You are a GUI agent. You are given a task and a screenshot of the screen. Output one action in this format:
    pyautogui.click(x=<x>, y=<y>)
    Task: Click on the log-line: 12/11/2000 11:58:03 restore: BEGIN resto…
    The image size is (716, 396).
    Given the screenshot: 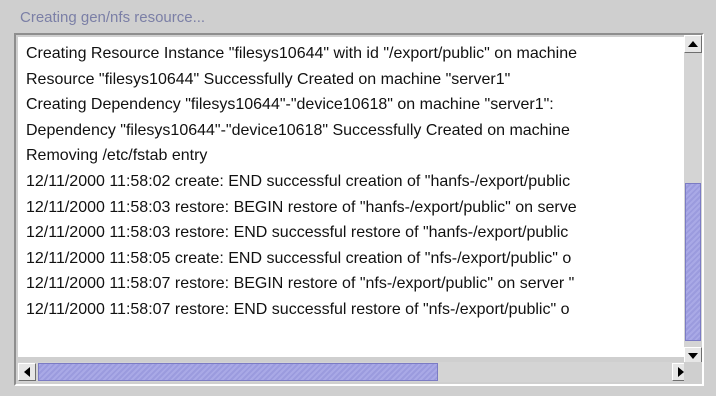 What is the action you would take?
    pyautogui.click(x=301, y=207)
    